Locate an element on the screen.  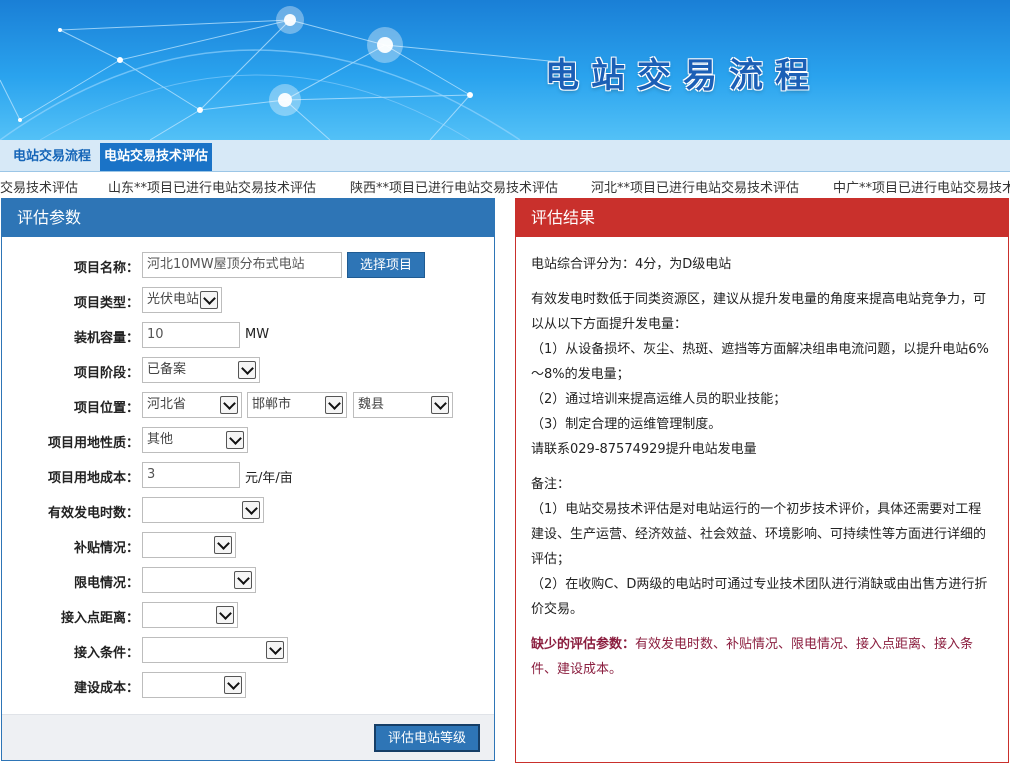
city-value: 邯郸市 is located at coordinates (272, 404).